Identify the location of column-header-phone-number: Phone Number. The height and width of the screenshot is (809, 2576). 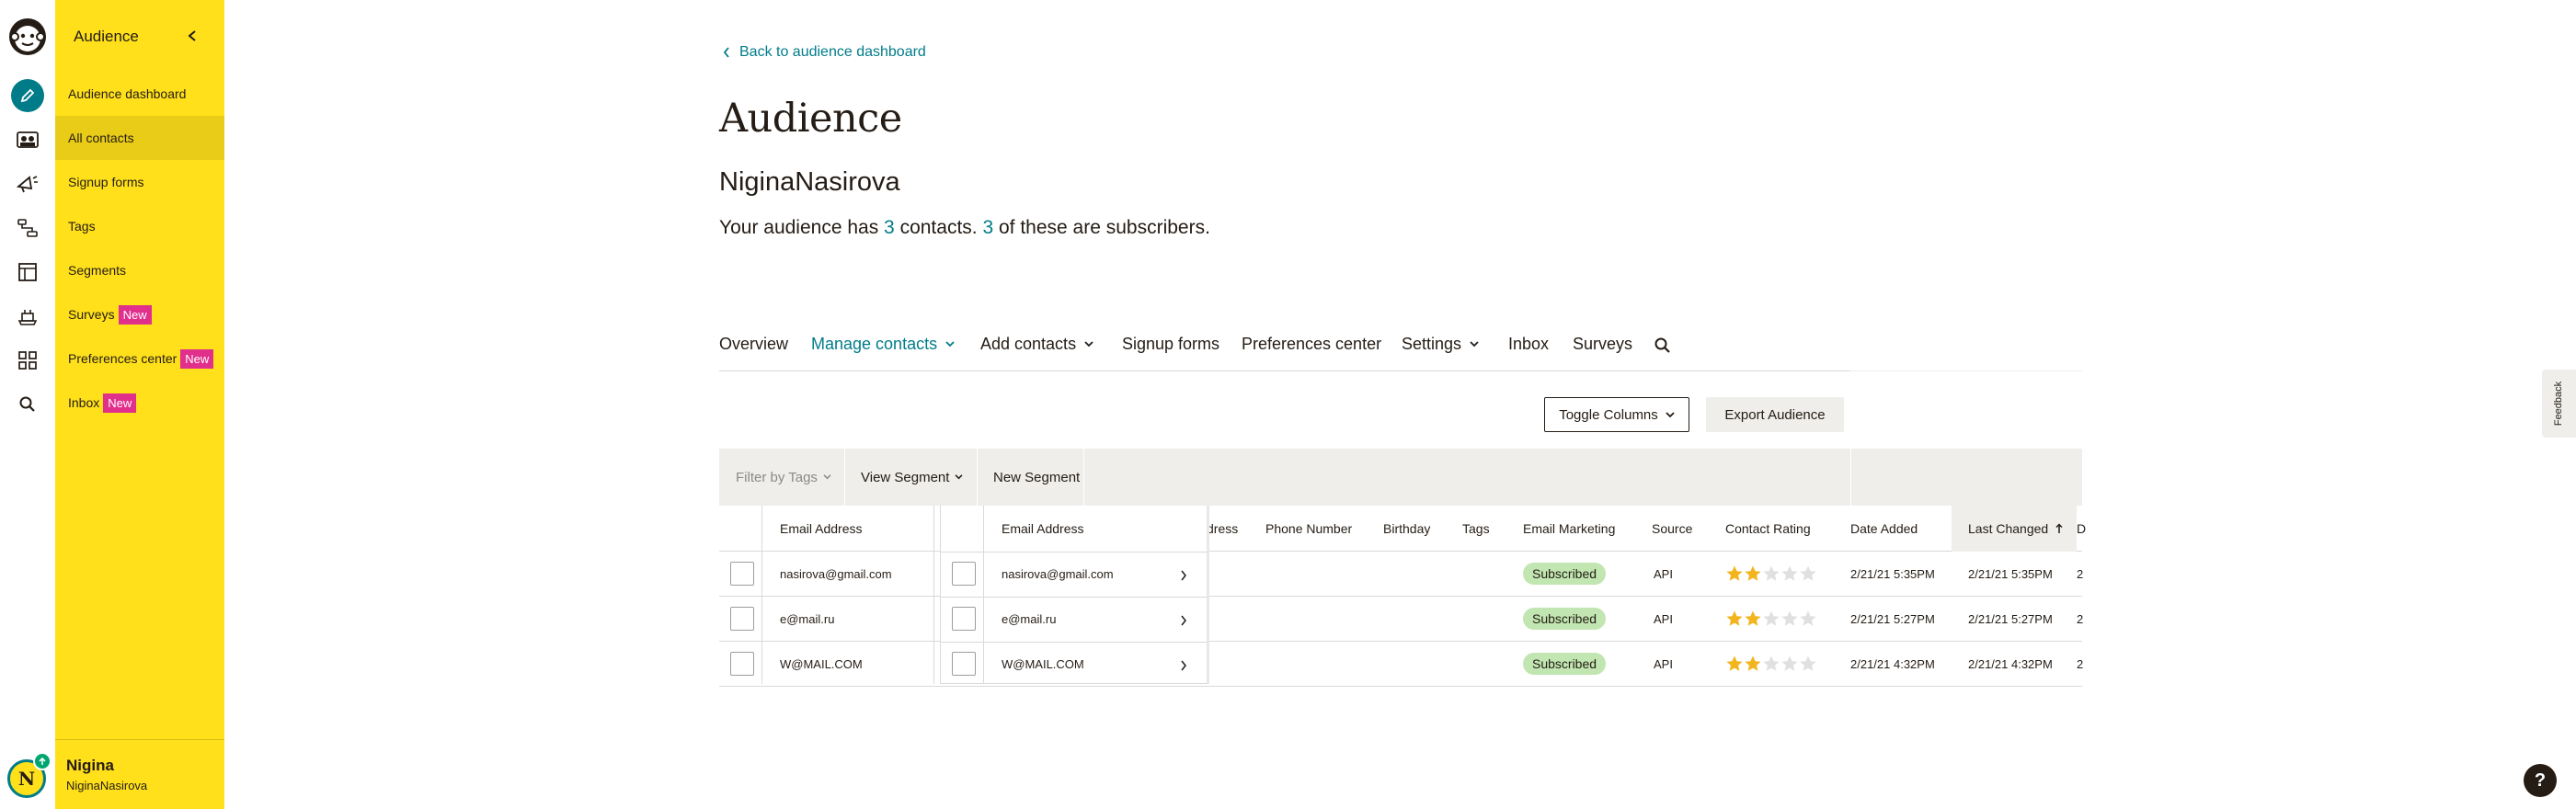
(1308, 529).